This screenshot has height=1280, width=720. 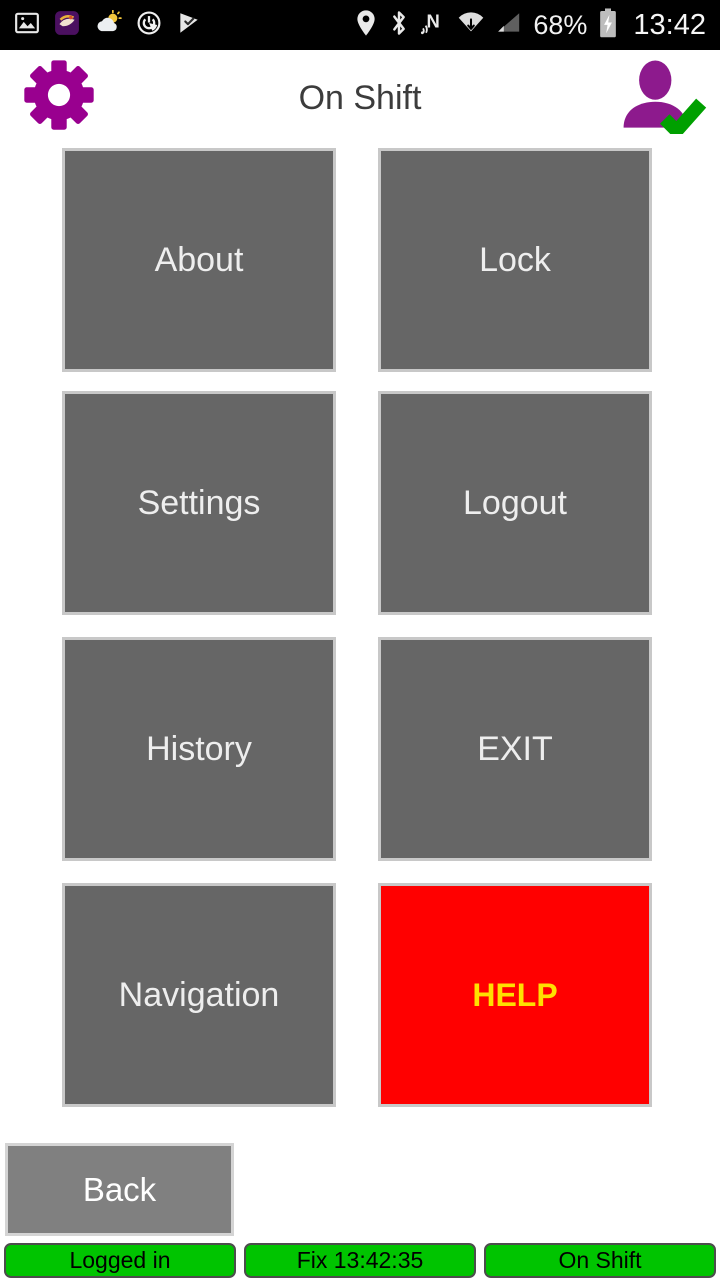 I want to click on tile-label: Settings, so click(x=199, y=503).